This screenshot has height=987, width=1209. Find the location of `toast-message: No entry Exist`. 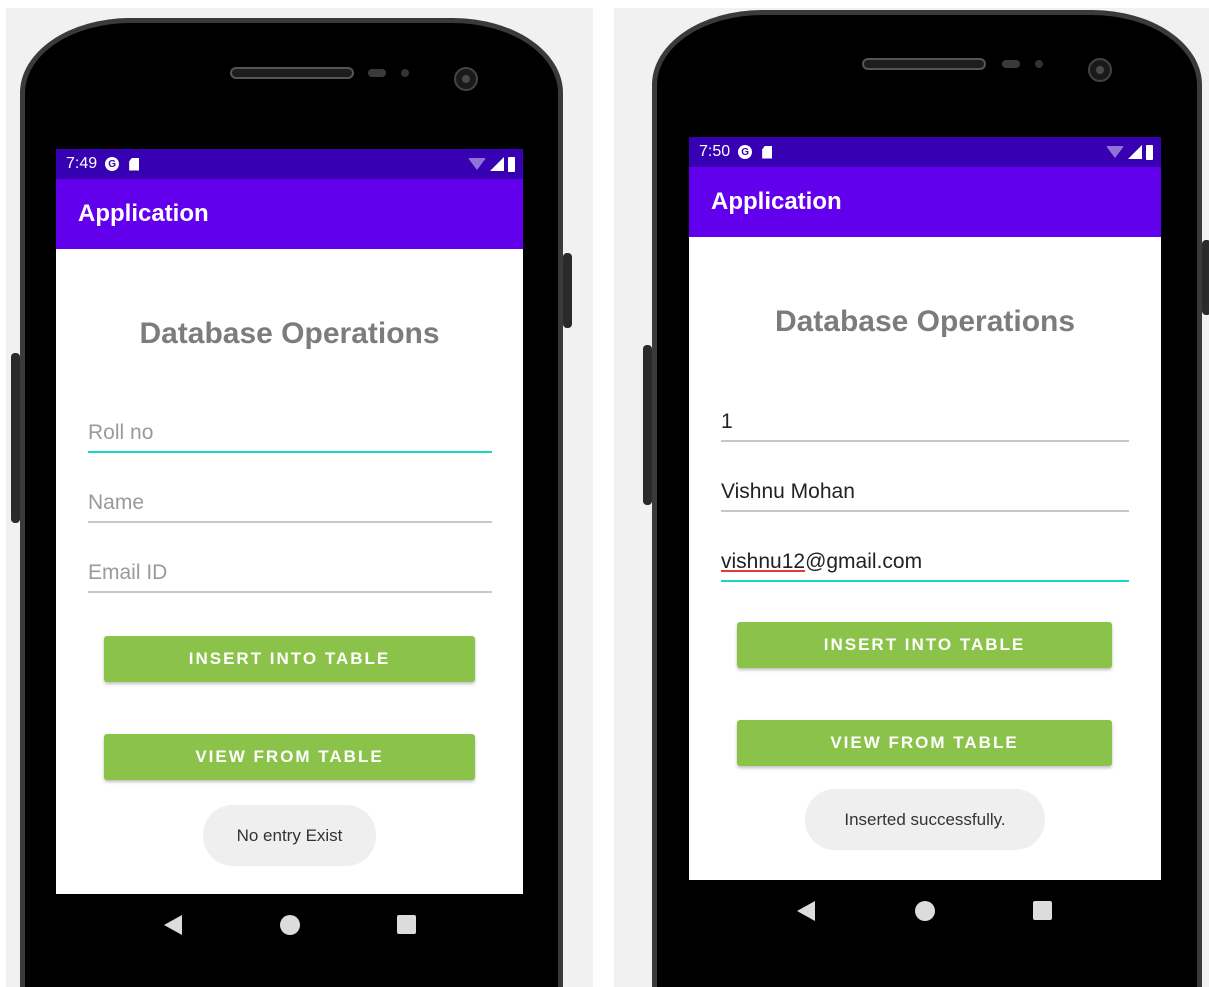

toast-message: No entry Exist is located at coordinates (289, 835).